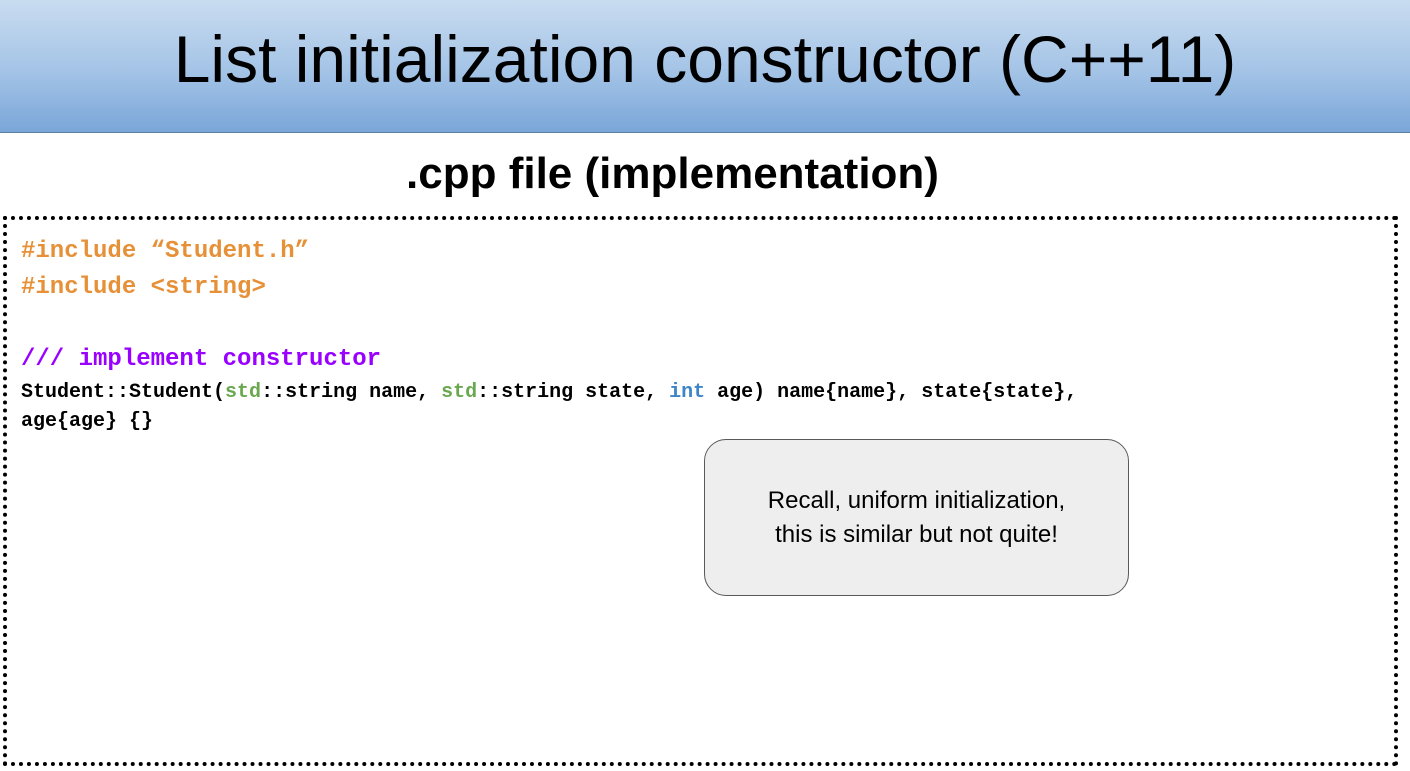 Image resolution: width=1410 pixels, height=771 pixels. I want to click on code-token-type: int, so click(687, 392).